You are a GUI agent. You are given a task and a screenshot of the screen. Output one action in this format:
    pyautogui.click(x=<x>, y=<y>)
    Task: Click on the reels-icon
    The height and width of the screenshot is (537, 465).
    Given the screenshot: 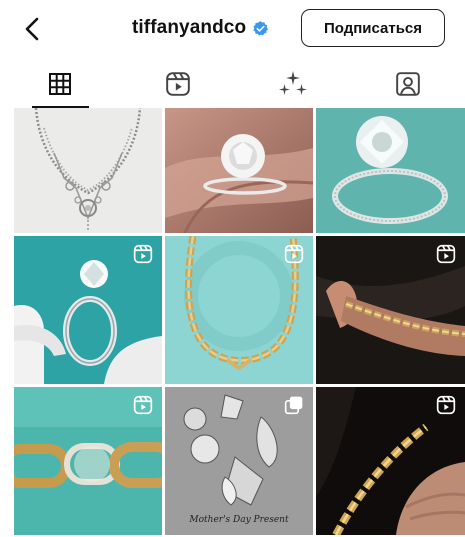 What is the action you would take?
    pyautogui.click(x=178, y=84)
    